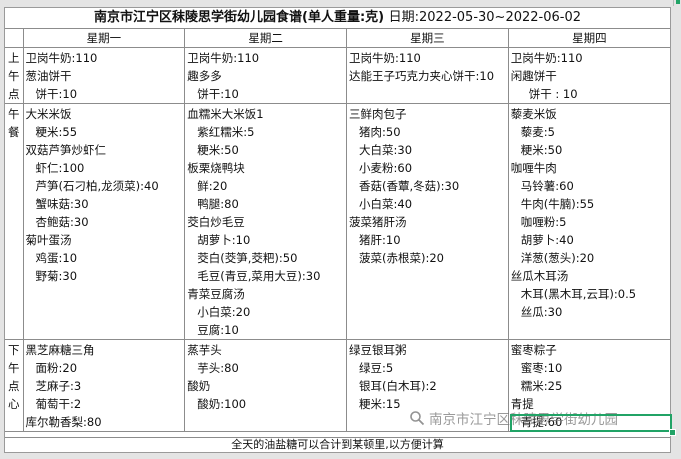 Image resolution: width=681 pixels, height=459 pixels. I want to click on dish-name: 双菇芦笋炒虾仁, so click(66, 150).